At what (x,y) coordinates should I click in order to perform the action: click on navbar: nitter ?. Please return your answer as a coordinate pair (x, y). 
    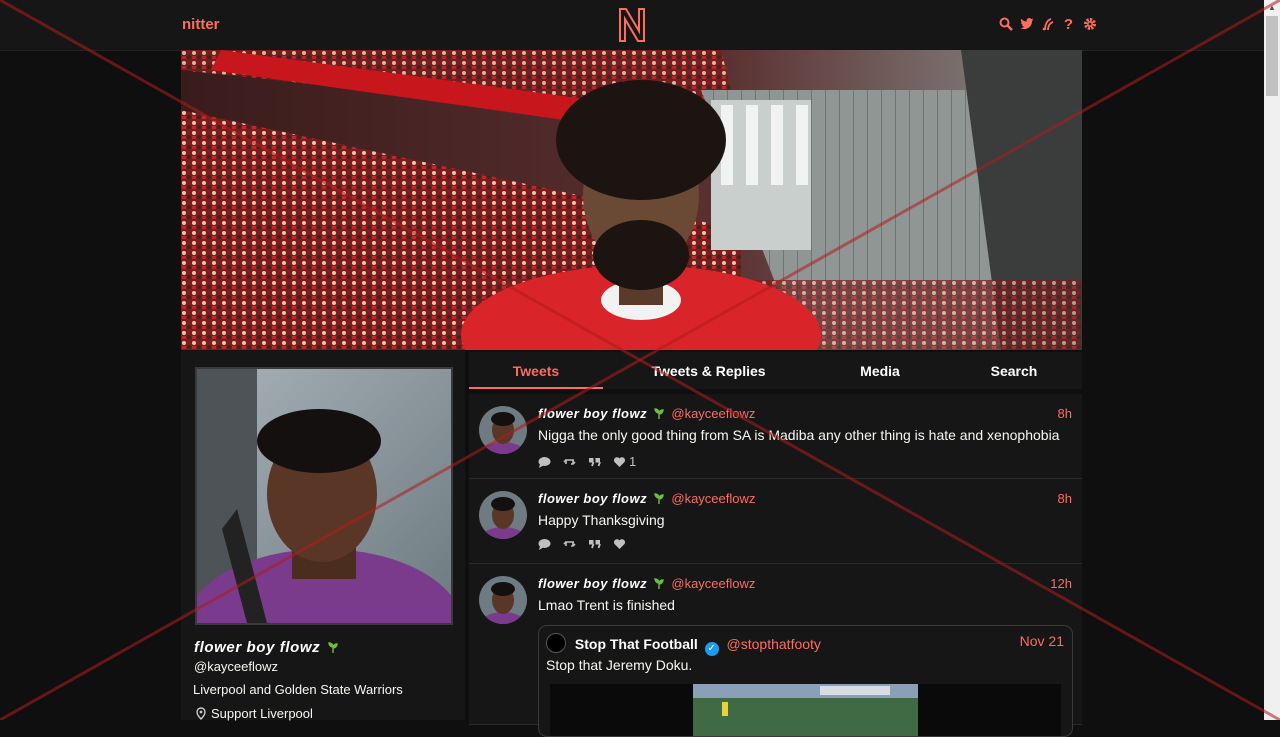
    Looking at the image, I should click on (632, 25).